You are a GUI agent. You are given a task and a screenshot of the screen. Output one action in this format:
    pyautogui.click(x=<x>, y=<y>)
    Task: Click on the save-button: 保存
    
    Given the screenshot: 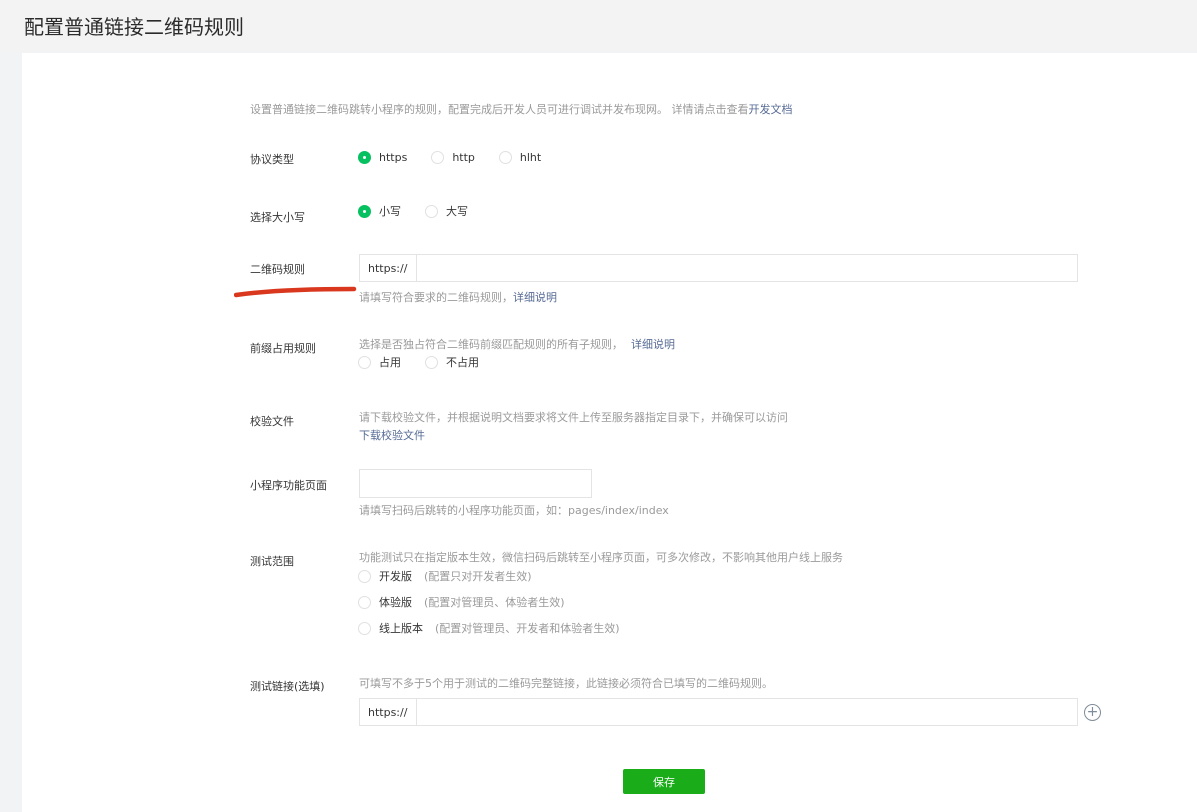 What is the action you would take?
    pyautogui.click(x=664, y=781)
    